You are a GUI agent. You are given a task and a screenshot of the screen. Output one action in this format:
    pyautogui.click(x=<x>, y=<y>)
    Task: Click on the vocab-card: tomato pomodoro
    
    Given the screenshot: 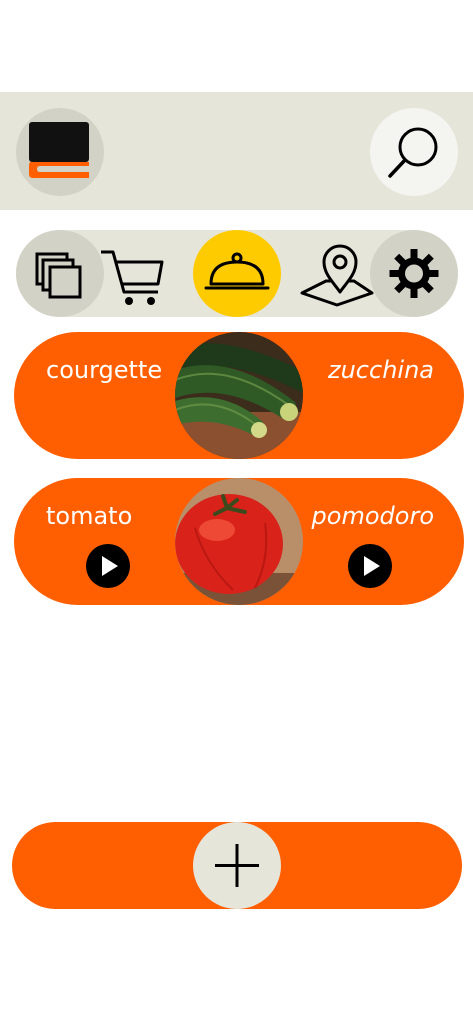 What is the action you would take?
    pyautogui.click(x=239, y=541)
    